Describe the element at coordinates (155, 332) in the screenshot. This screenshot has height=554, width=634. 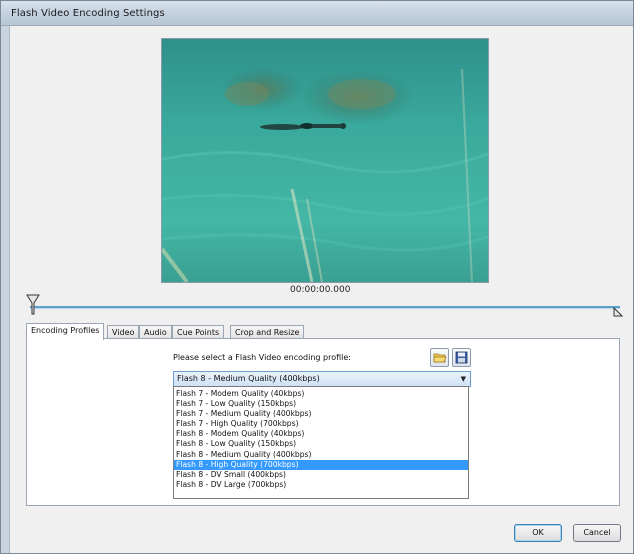
I see `tab-audio: Audio` at that location.